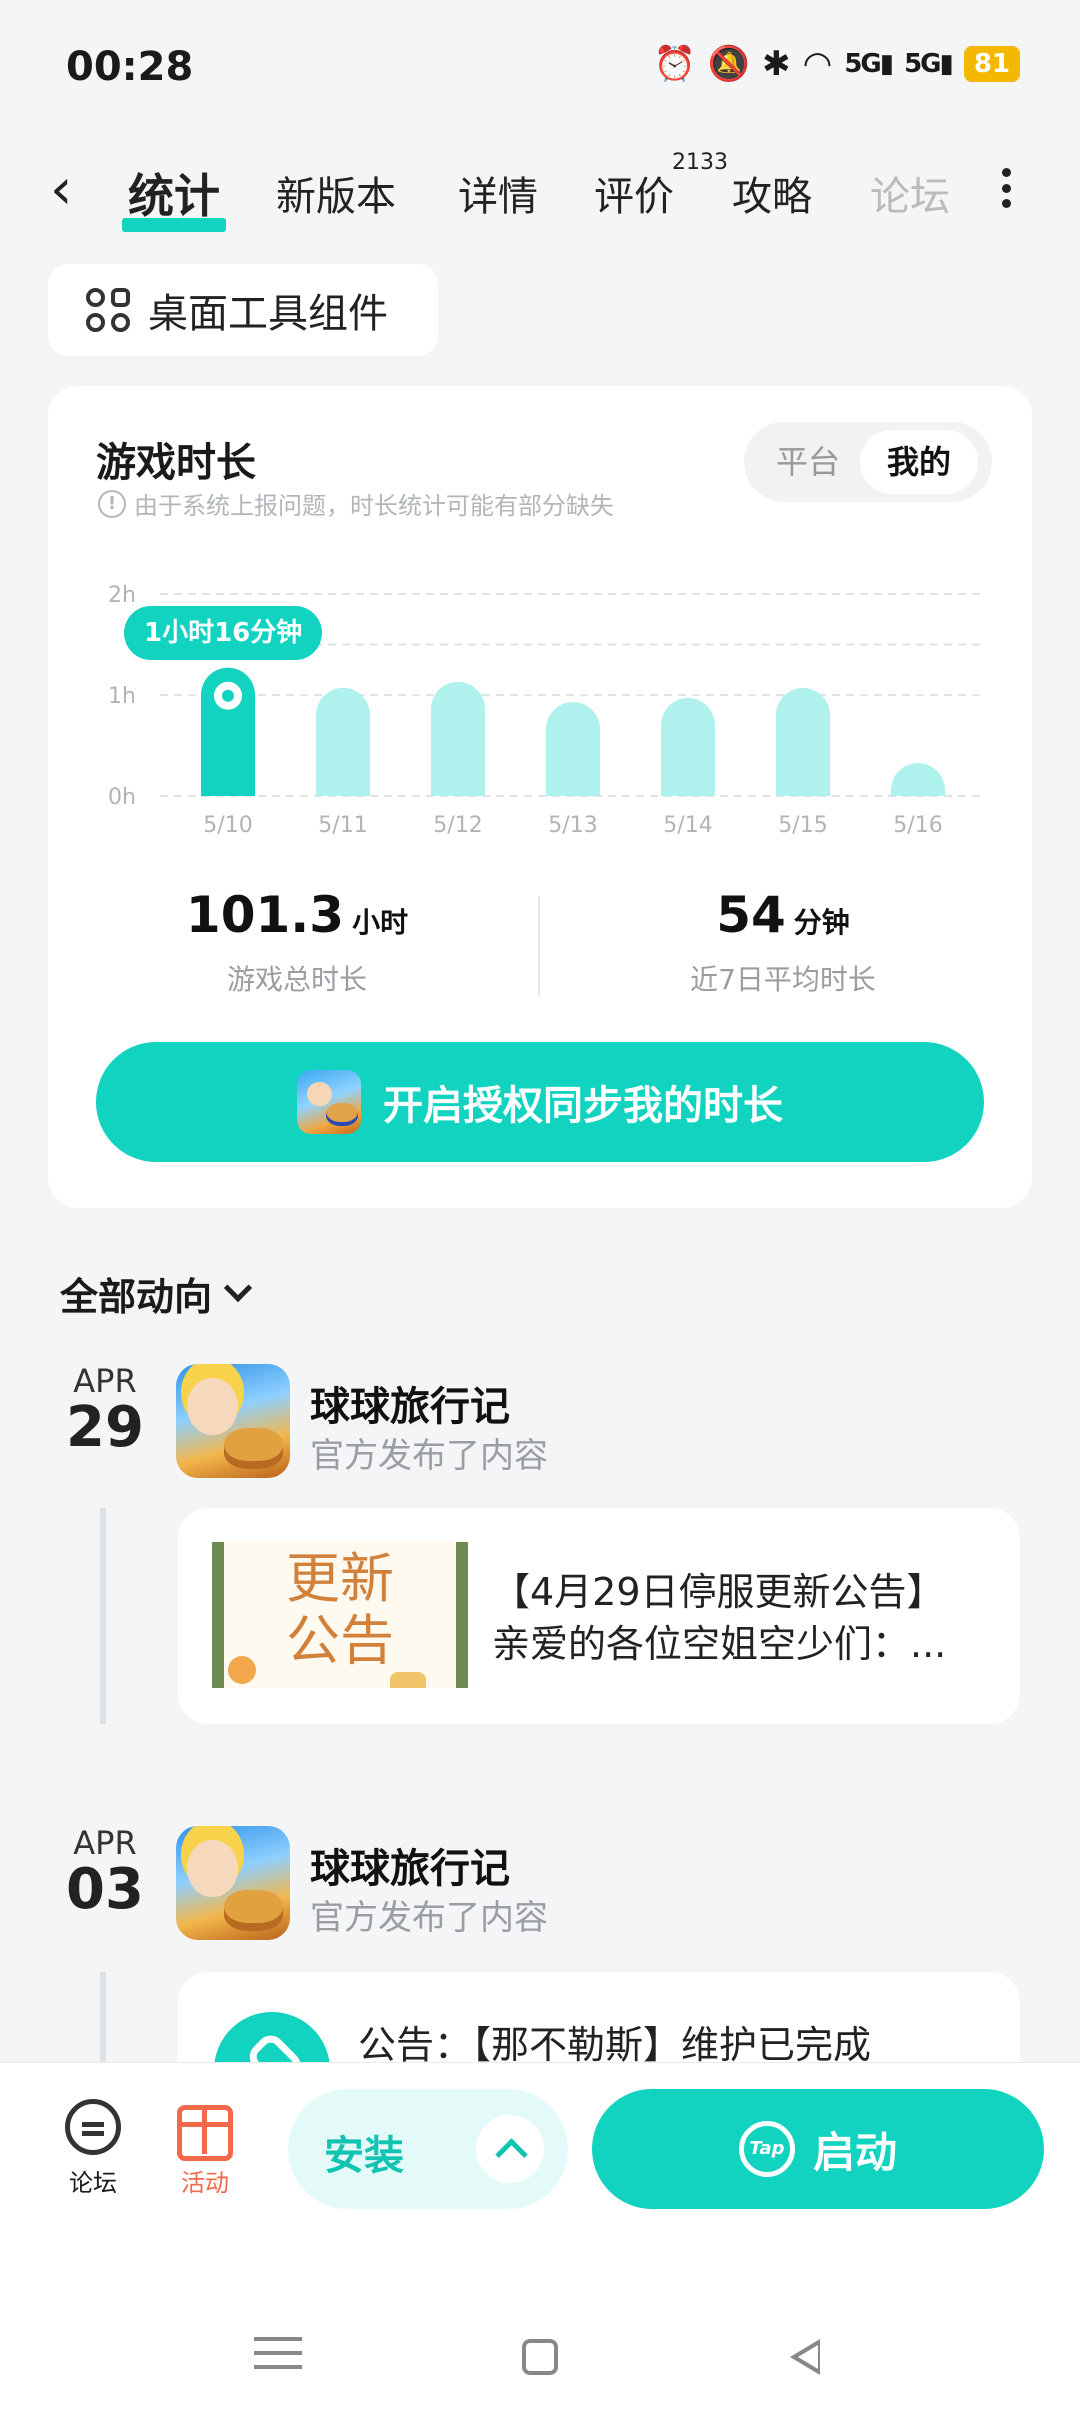 The image size is (1080, 2412). I want to click on y-tick-label: 0h, so click(122, 797).